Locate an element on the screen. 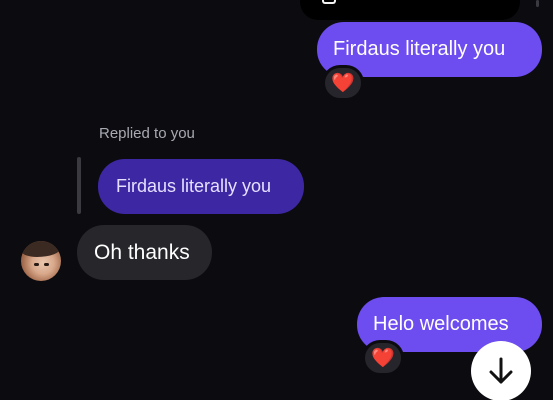 Image resolution: width=553 pixels, height=400 pixels. media-icon is located at coordinates (329, 2).